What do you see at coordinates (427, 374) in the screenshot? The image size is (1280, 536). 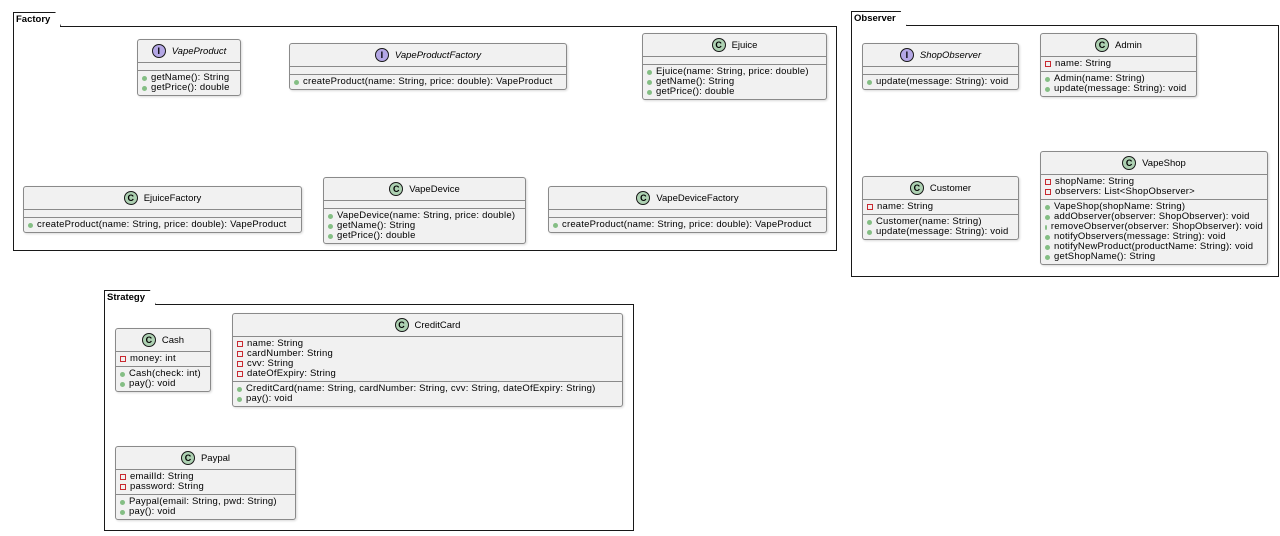 I see `field: dateOfExpiry: String` at bounding box center [427, 374].